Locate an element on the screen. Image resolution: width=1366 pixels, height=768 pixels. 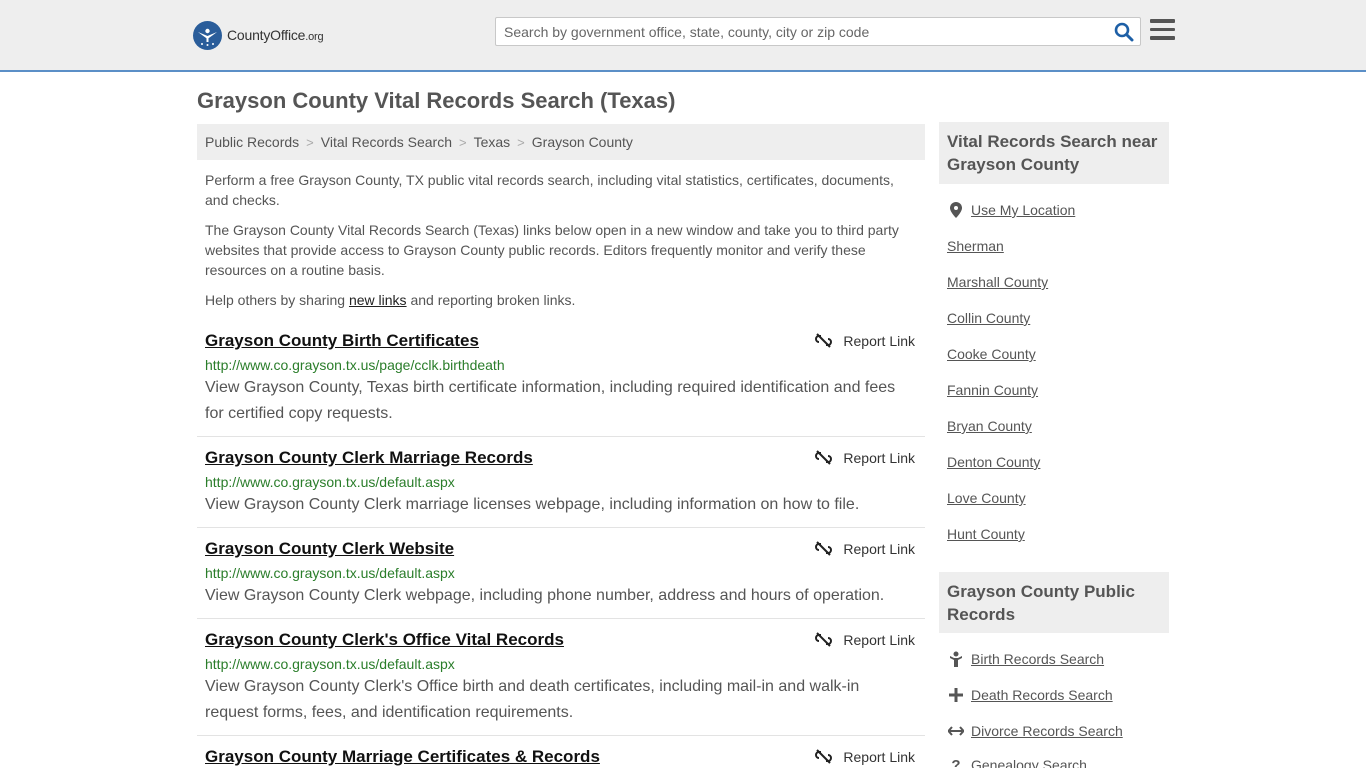
question-icon: ? is located at coordinates (956, 762).